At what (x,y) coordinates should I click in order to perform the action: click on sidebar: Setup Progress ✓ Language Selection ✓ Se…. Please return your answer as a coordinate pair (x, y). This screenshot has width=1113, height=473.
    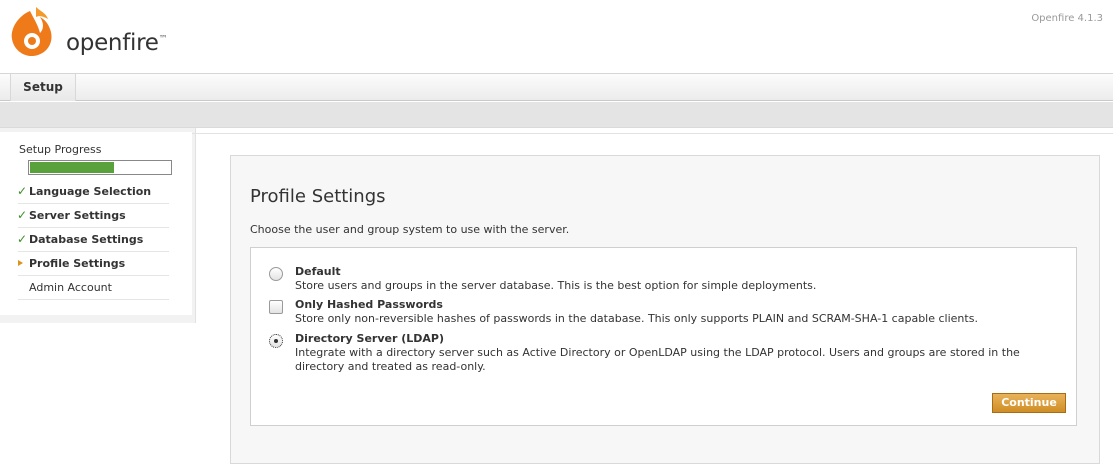
    Looking at the image, I should click on (98, 225).